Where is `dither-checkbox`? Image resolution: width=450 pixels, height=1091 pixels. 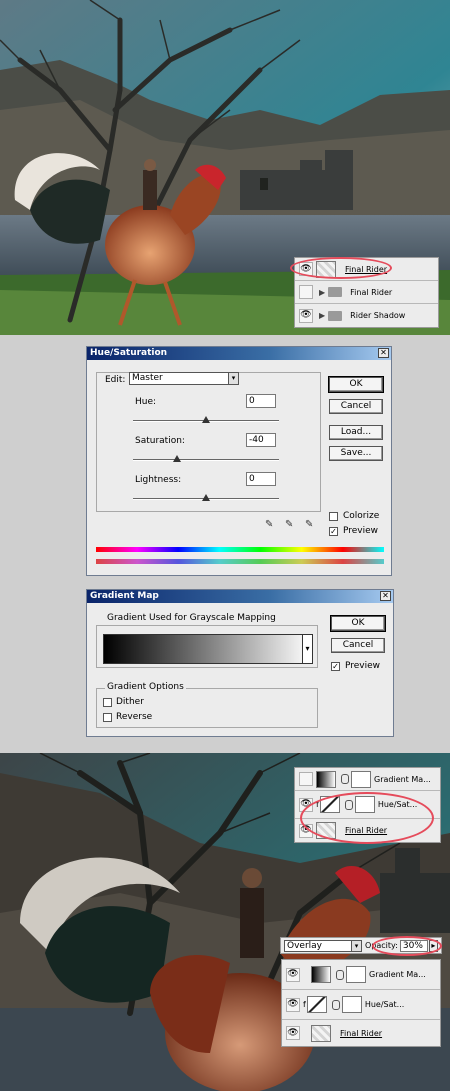
dither-checkbox is located at coordinates (107, 702).